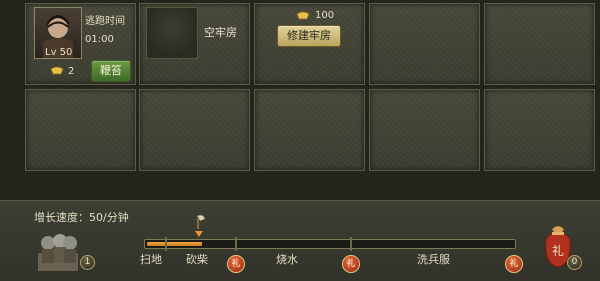 Image resolution: width=600 pixels, height=281 pixels. I want to click on gift-bag-glyph: 礼, so click(558, 250).